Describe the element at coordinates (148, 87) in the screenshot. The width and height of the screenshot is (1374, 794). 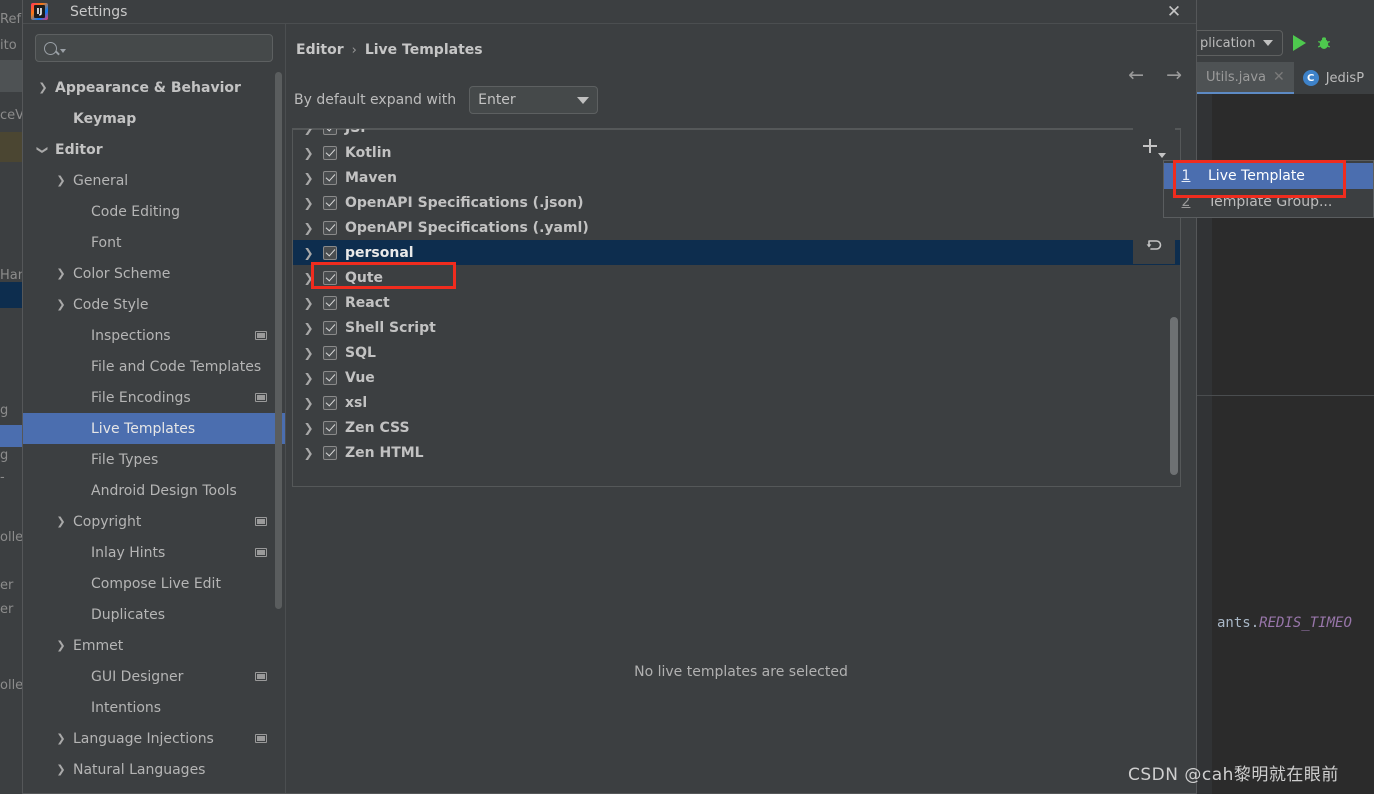
I see `sidebar-item-label: Appearance & Behavior` at that location.